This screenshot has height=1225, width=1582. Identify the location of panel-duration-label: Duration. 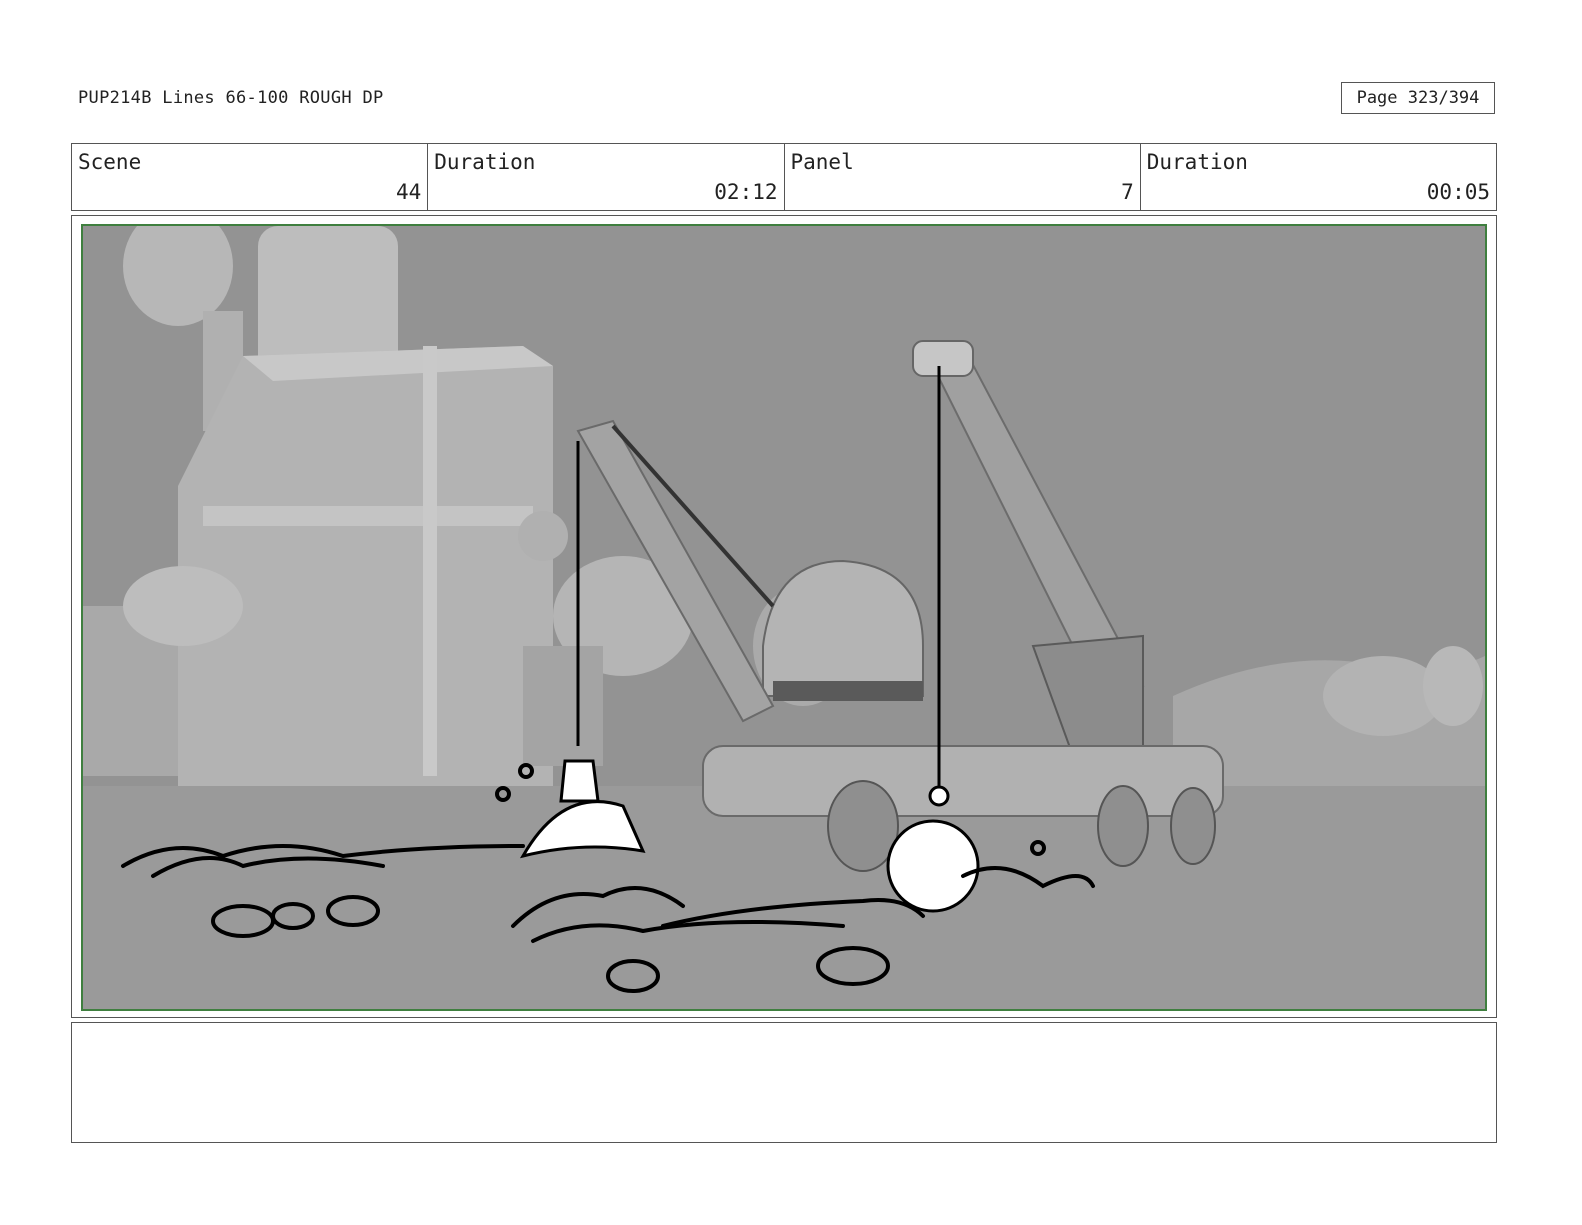
(1197, 162).